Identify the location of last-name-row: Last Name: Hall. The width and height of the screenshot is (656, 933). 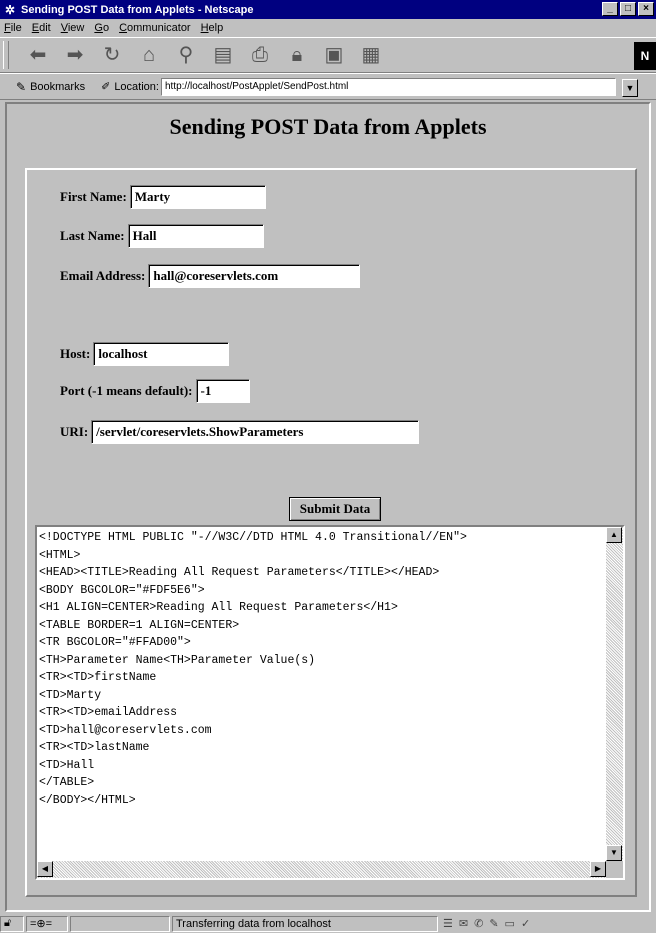
(162, 236).